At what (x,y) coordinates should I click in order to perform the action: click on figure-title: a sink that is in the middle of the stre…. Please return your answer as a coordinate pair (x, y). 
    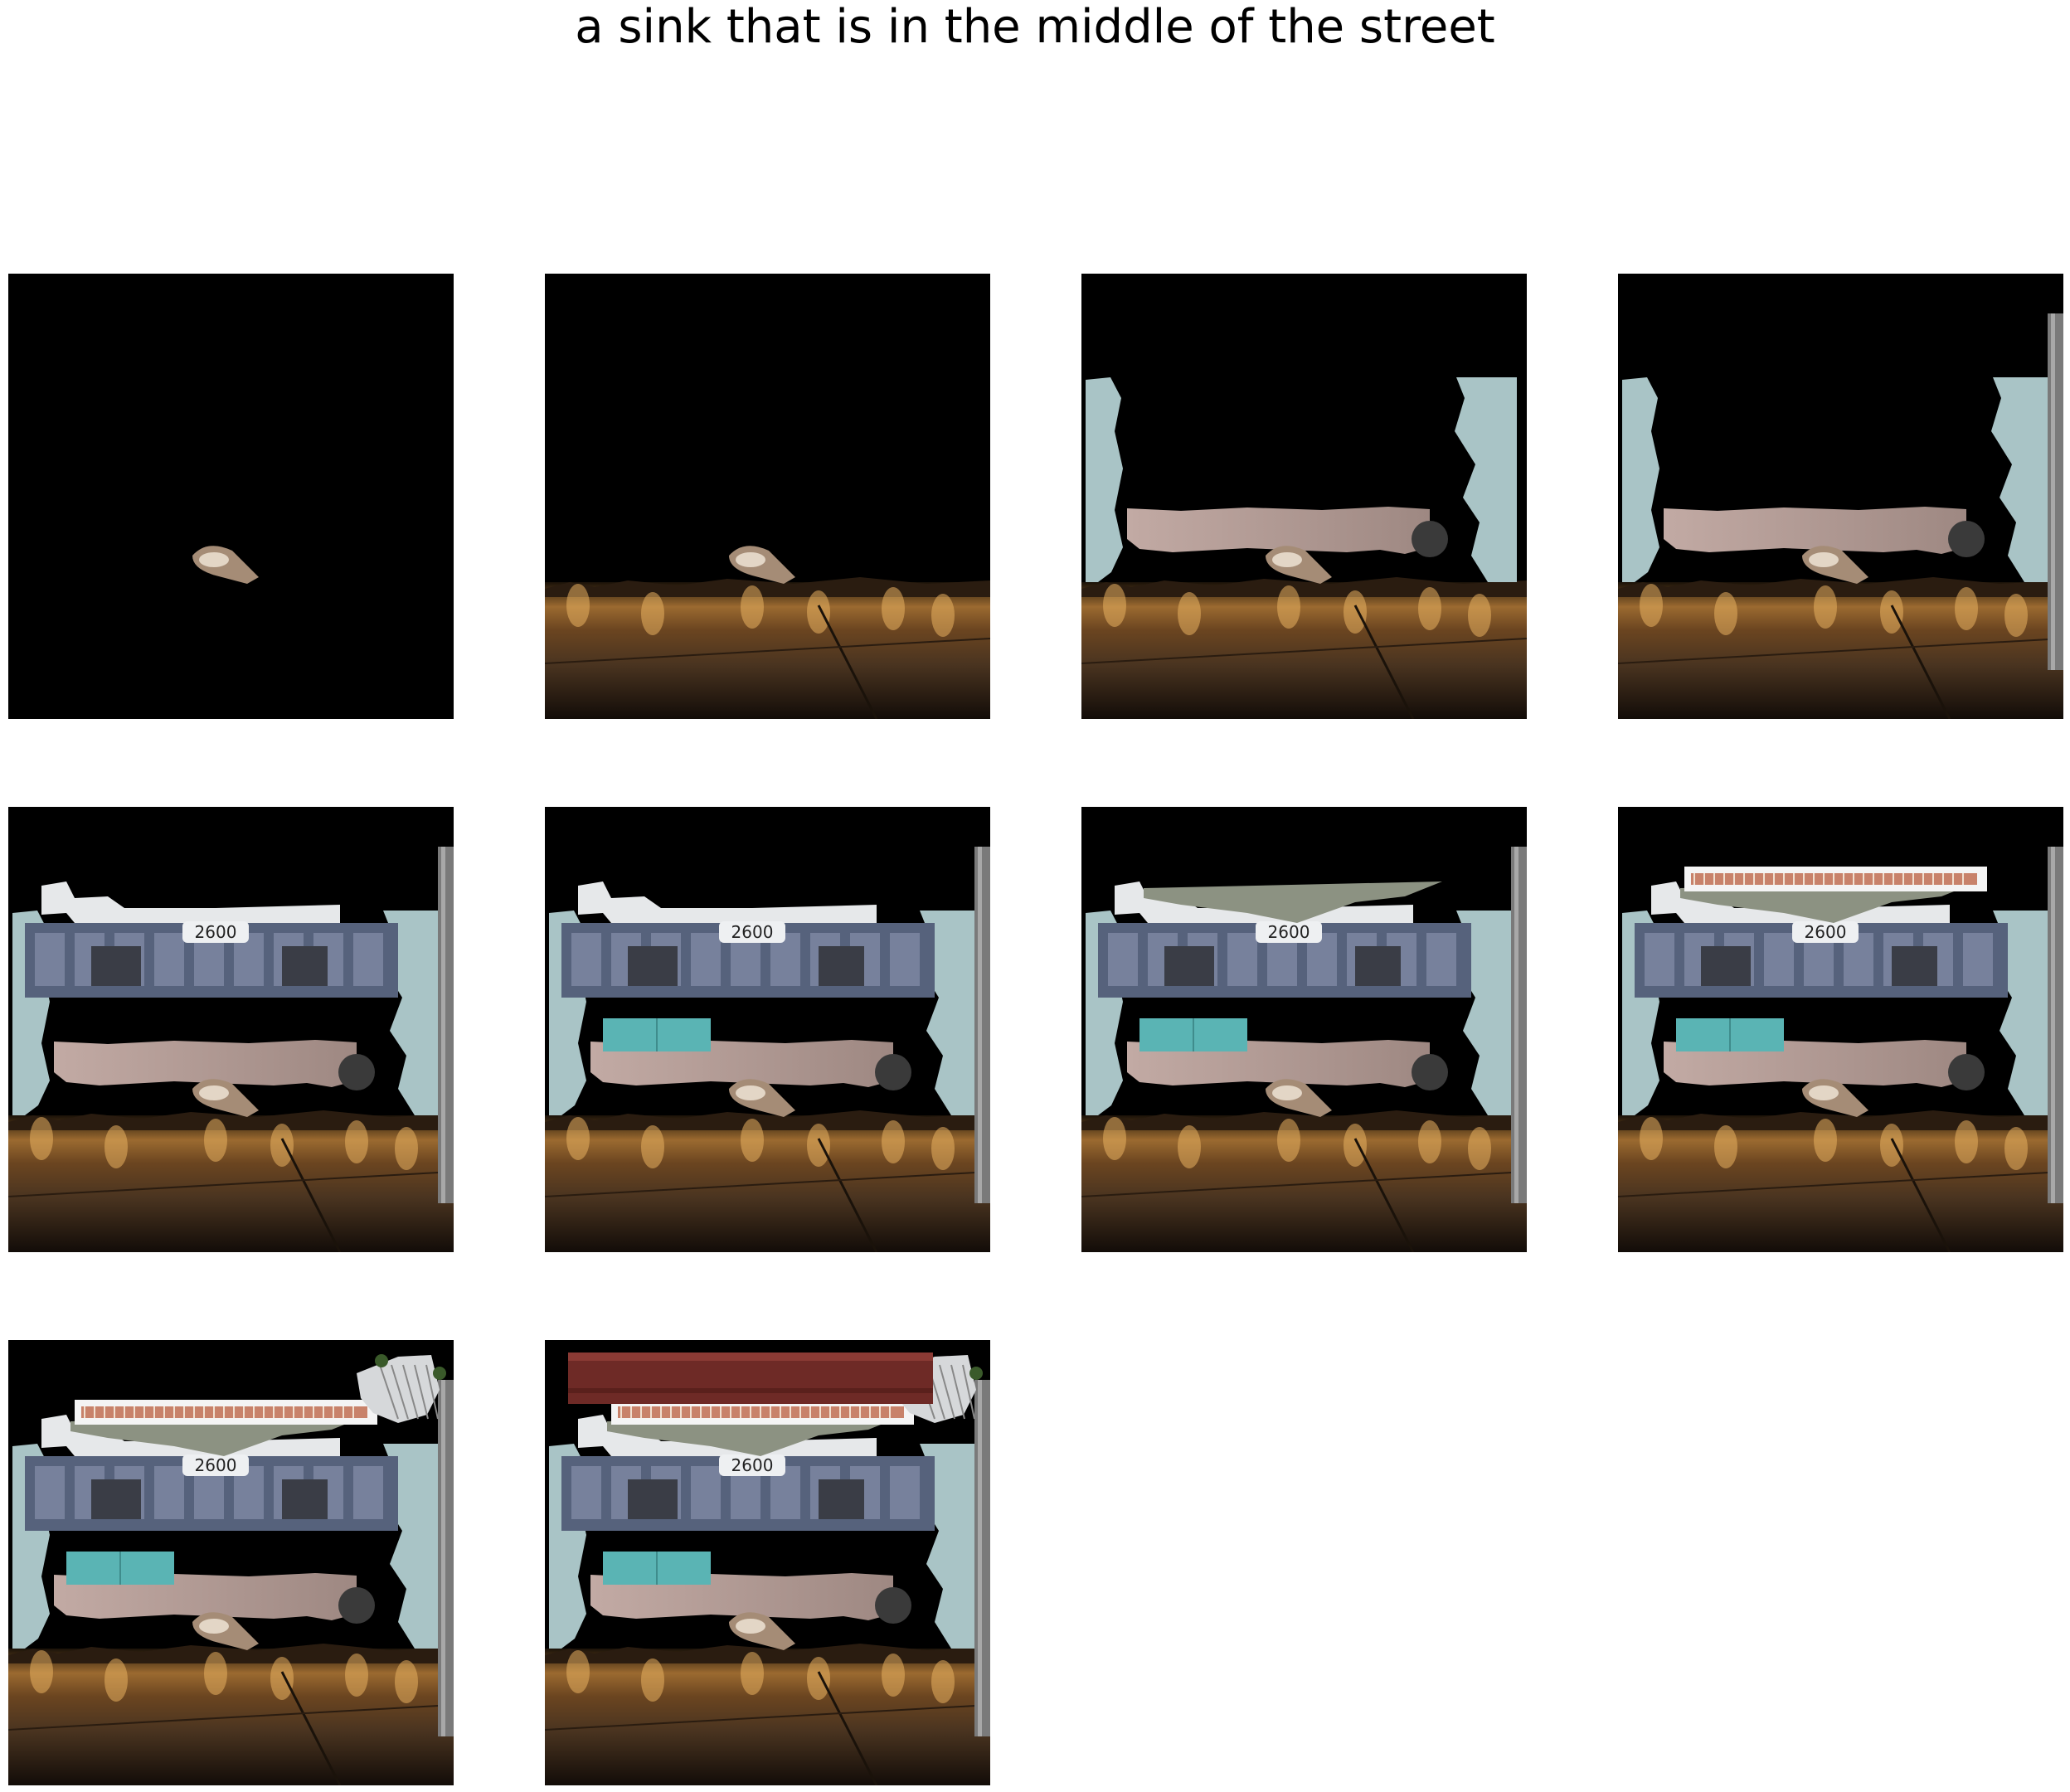
    Looking at the image, I should click on (1035, 27).